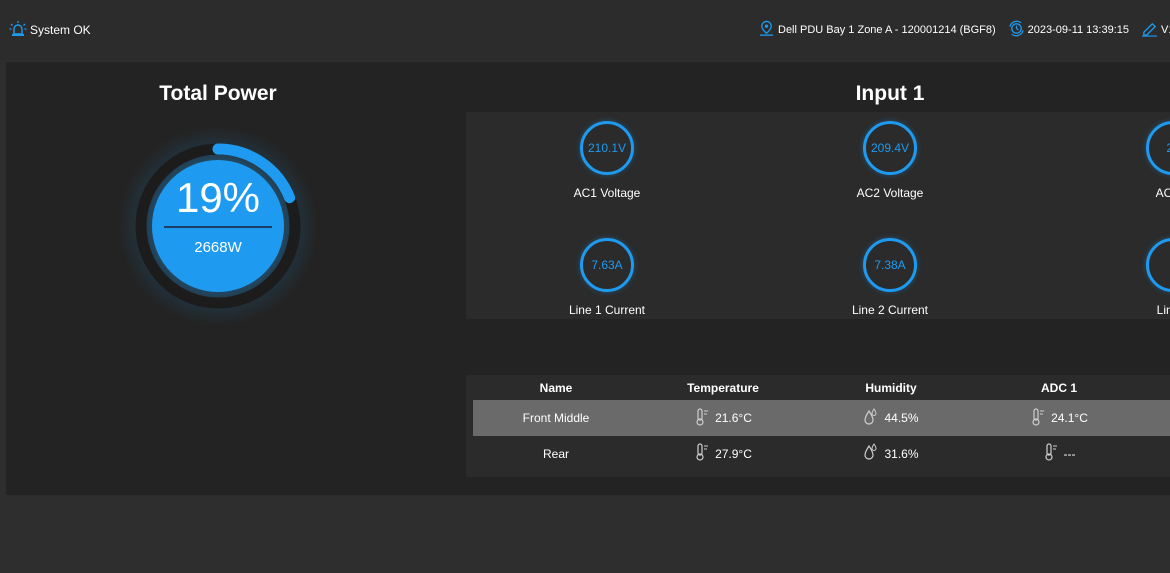  What do you see at coordinates (556, 418) in the screenshot?
I see `sensor-name: Front Middle` at bounding box center [556, 418].